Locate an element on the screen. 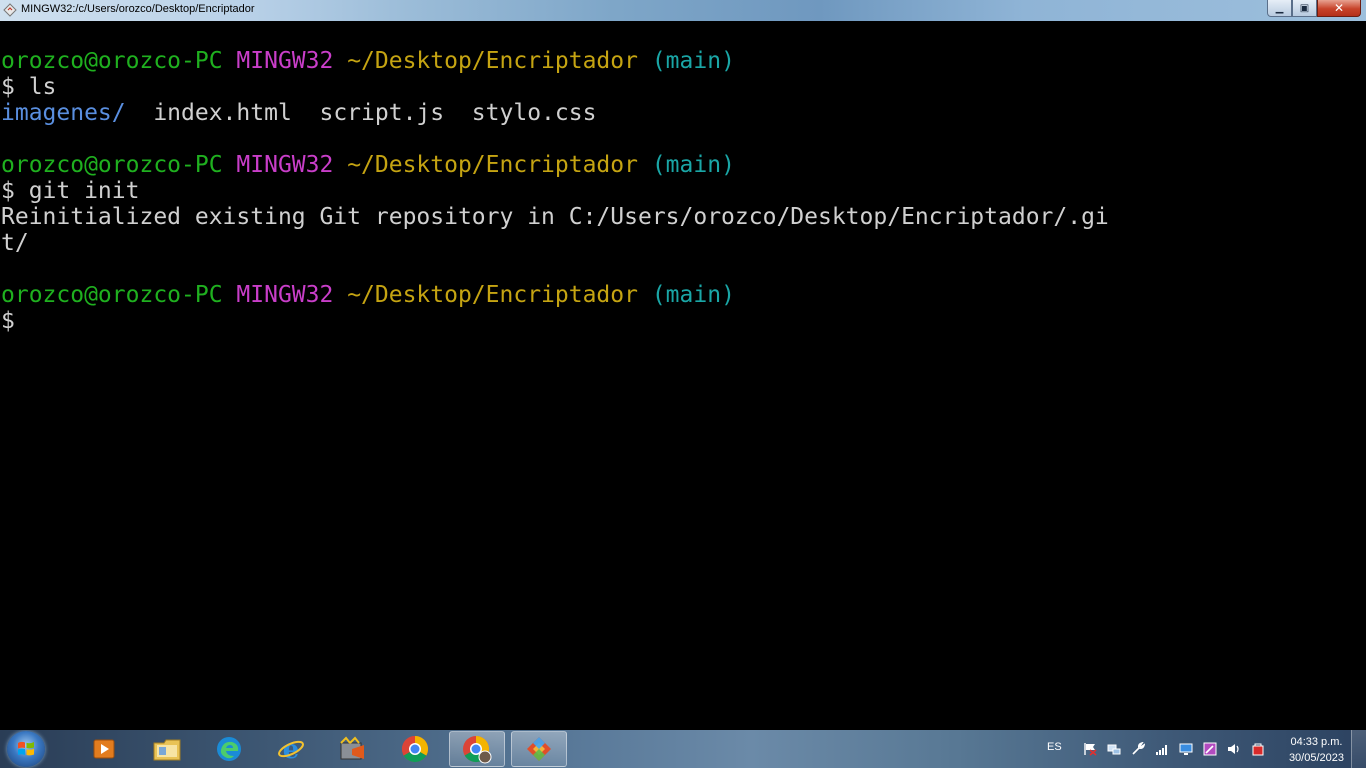  windows-logo-icon is located at coordinates (26, 748).